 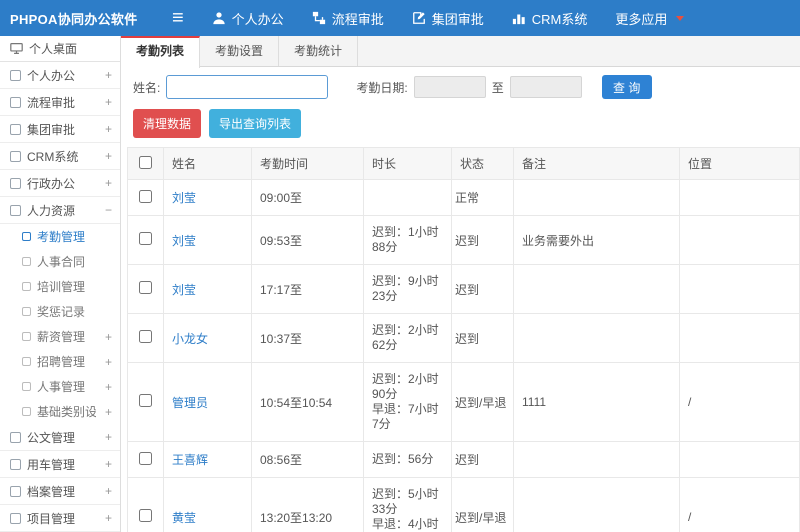 What do you see at coordinates (60, 129) in the screenshot?
I see `sidebar-item: 集团审批 +` at bounding box center [60, 129].